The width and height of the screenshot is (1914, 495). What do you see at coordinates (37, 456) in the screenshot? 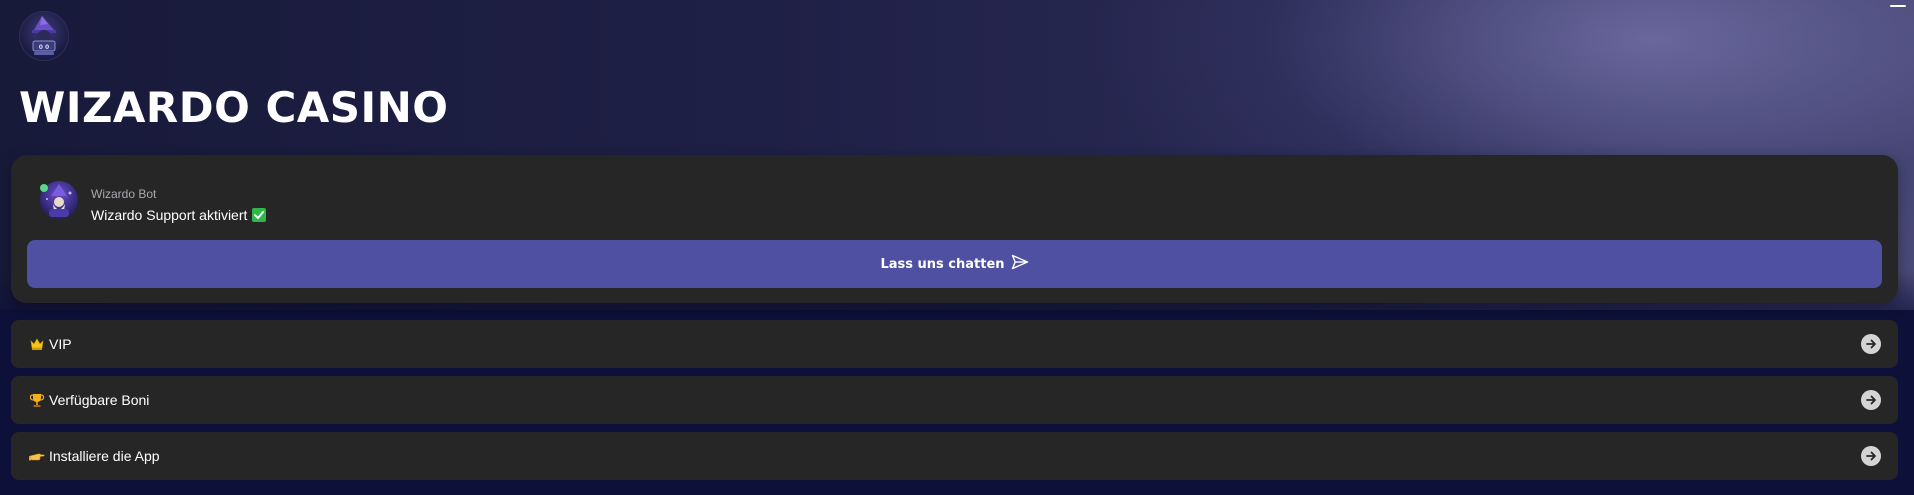
I see `pointing-hand-icon` at bounding box center [37, 456].